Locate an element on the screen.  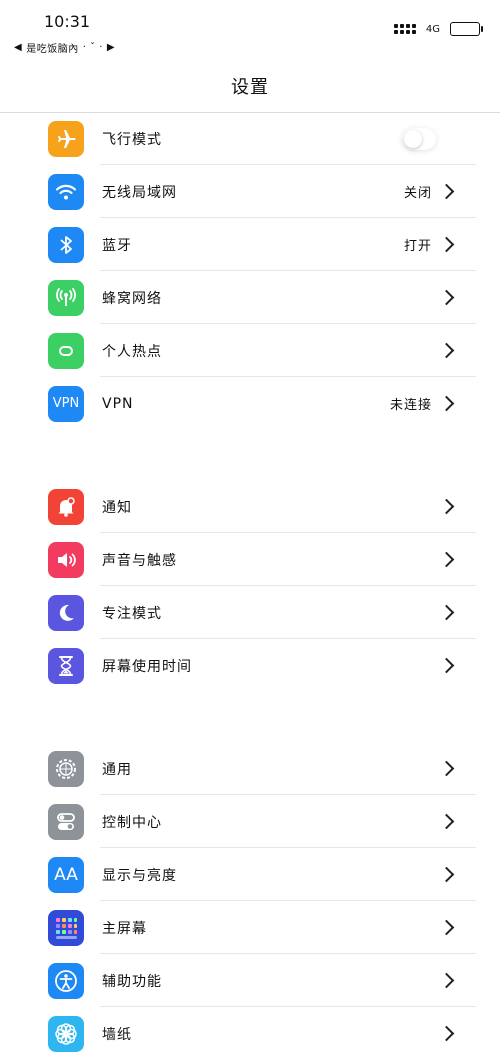
settings-row-label: 个人热点 is located at coordinates (132, 351).